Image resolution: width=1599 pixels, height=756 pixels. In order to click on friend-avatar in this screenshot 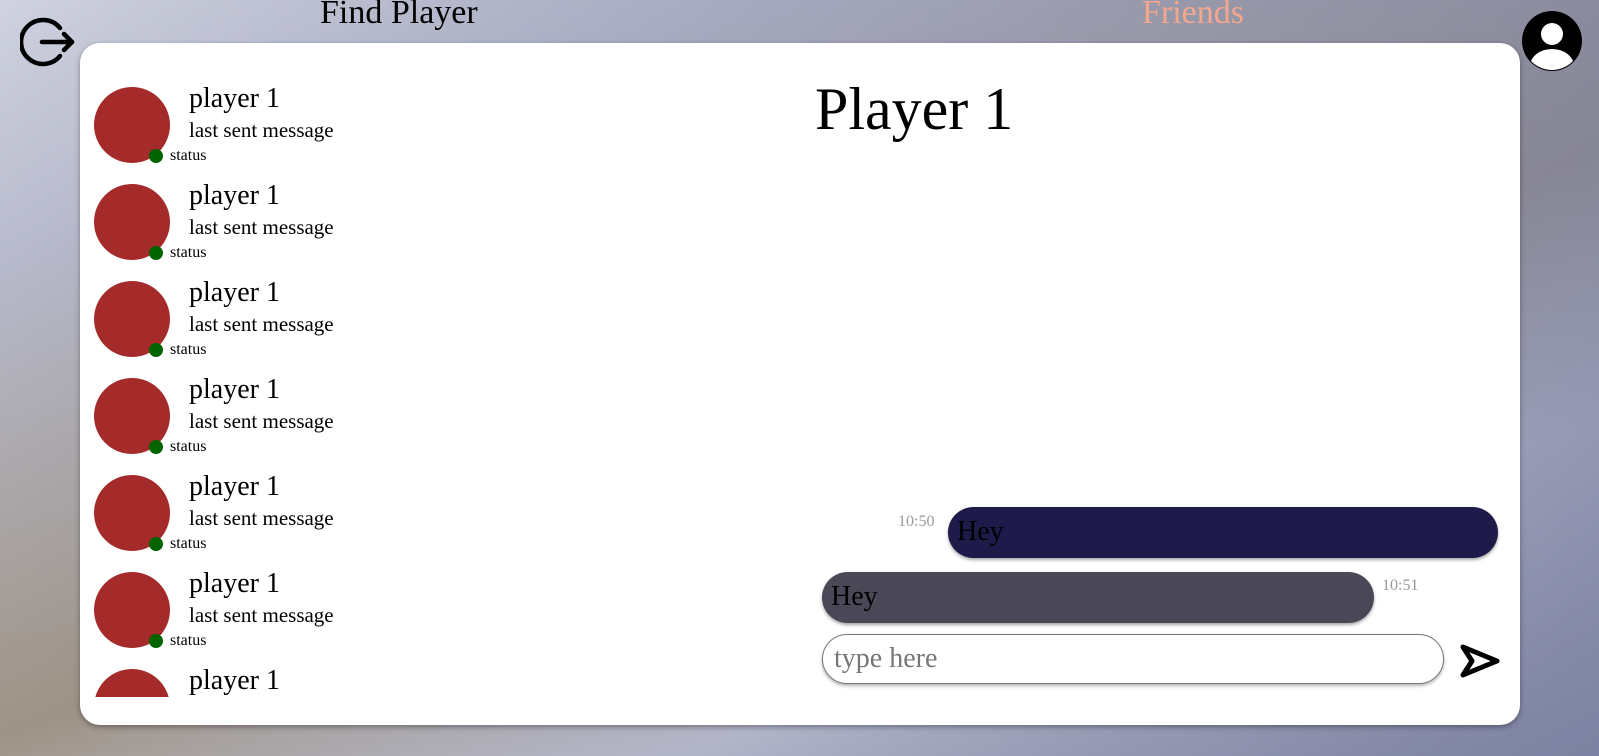, I will do `click(132, 683)`.